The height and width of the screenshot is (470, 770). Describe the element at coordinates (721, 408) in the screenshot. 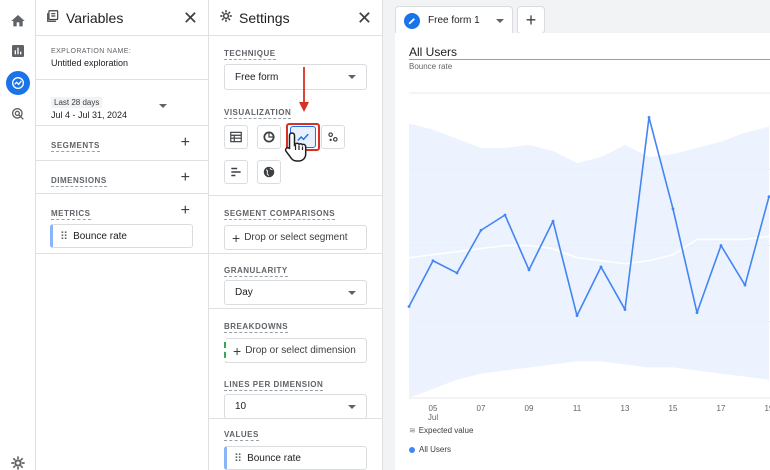

I see `x-tick-label: 17` at that location.